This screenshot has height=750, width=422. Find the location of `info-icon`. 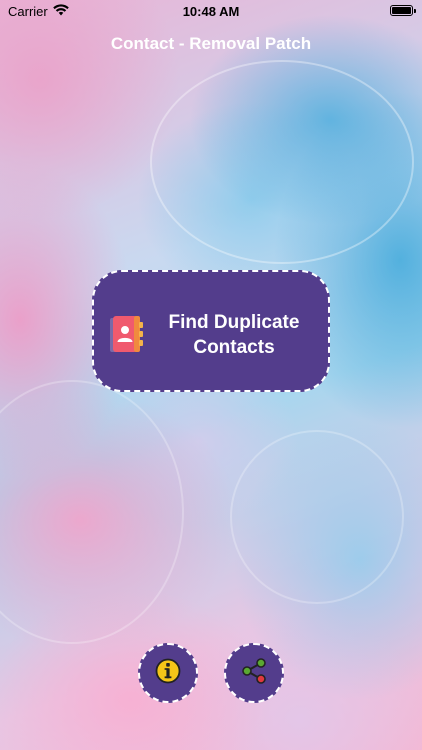

info-icon is located at coordinates (168, 673).